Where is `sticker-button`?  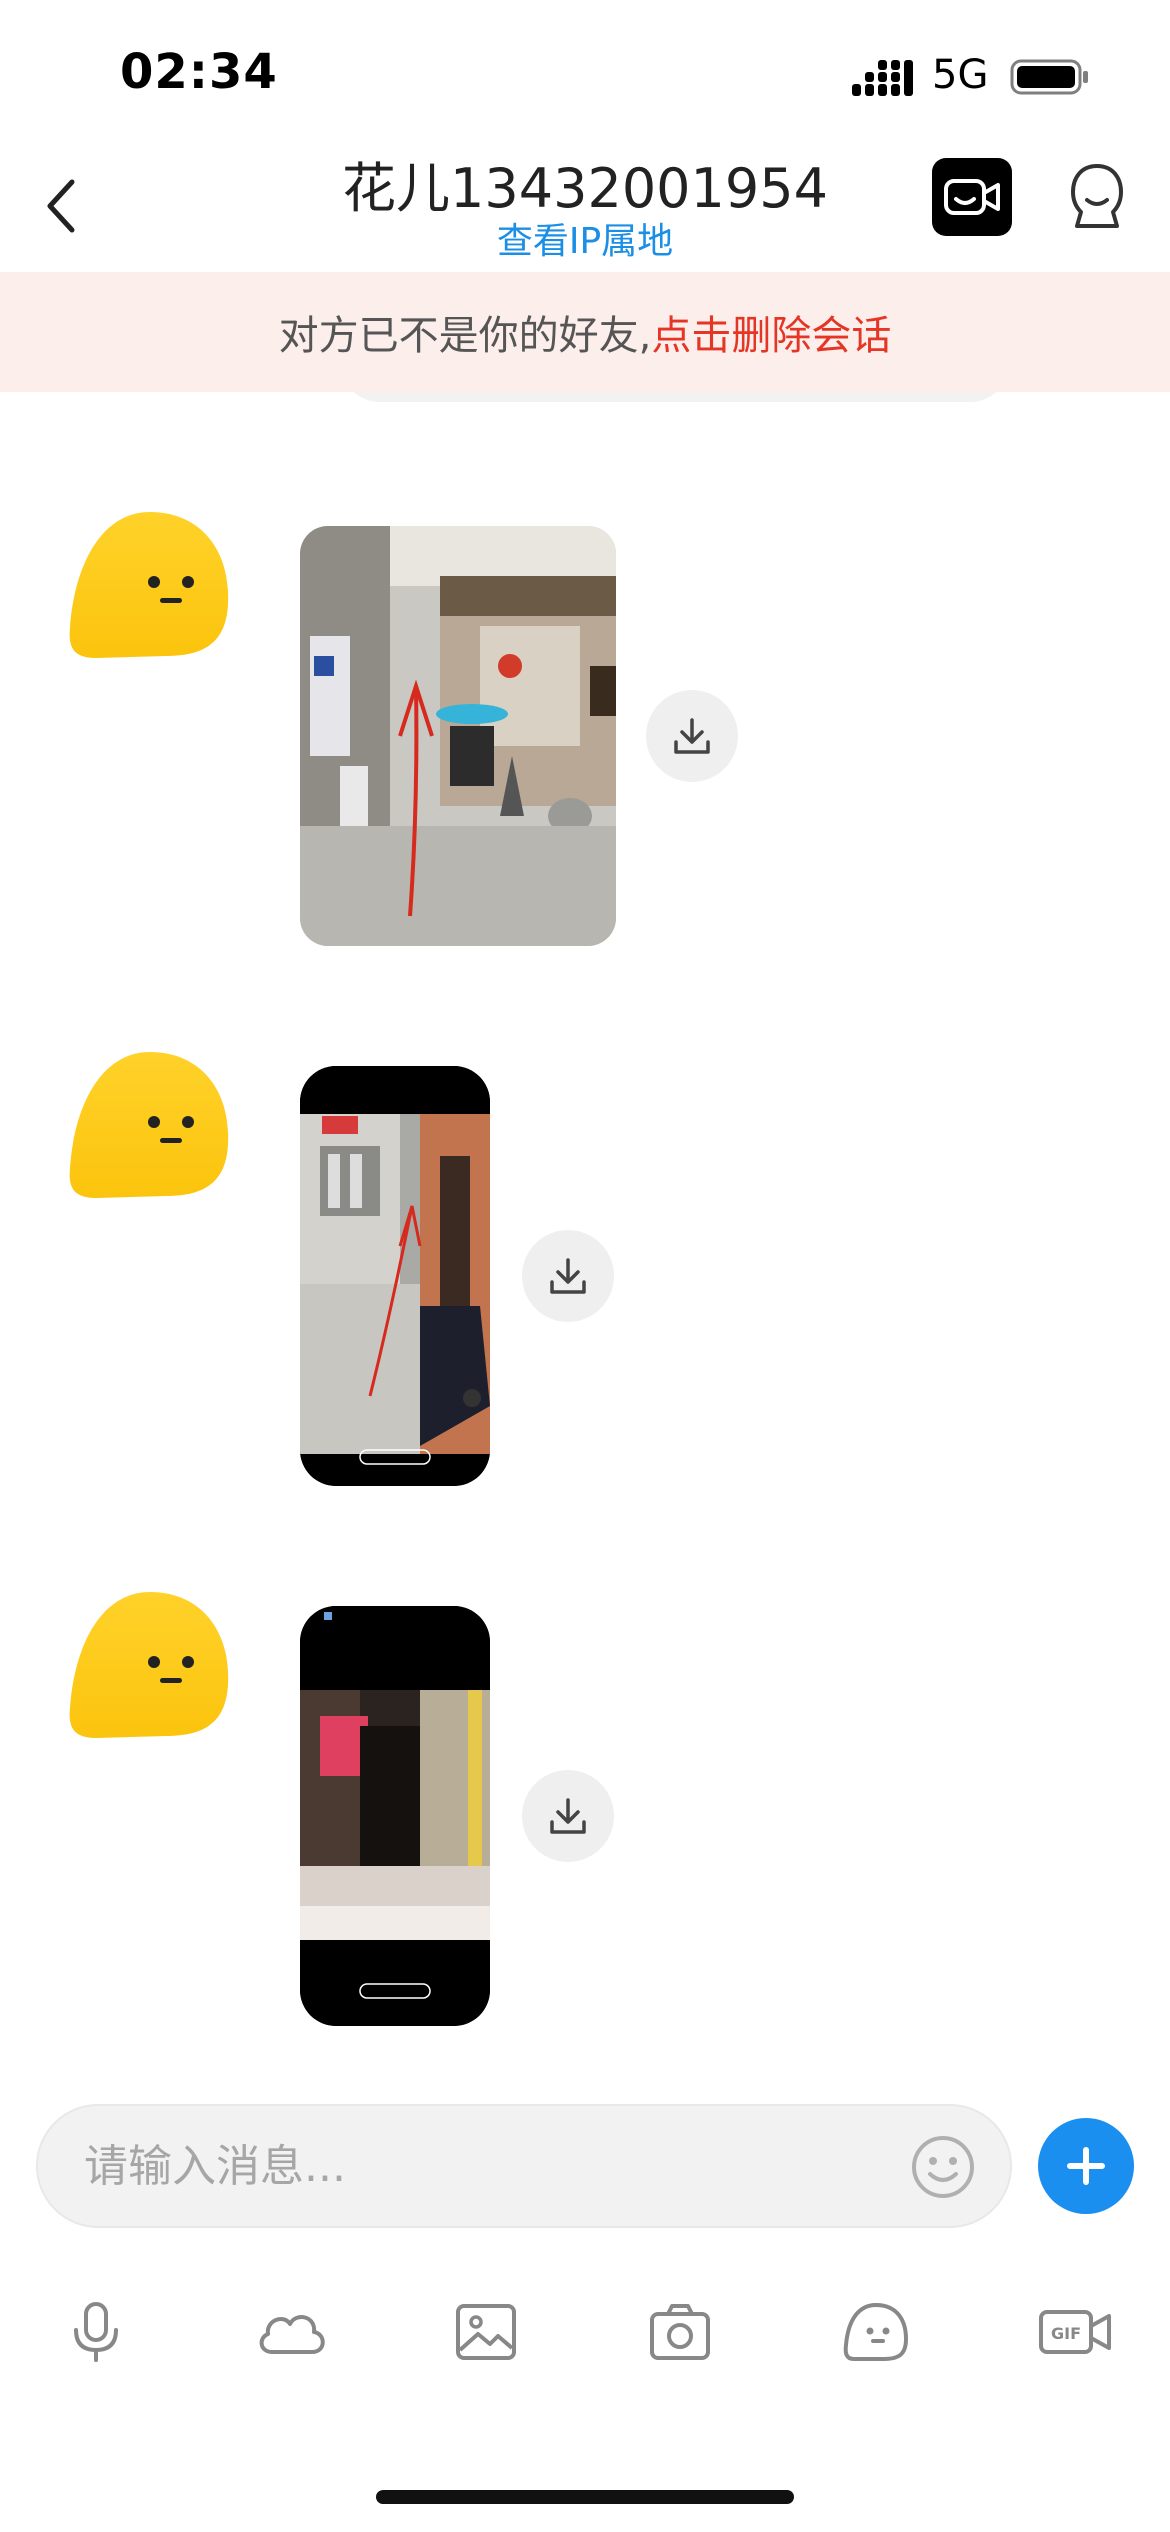
sticker-button is located at coordinates (876, 2332).